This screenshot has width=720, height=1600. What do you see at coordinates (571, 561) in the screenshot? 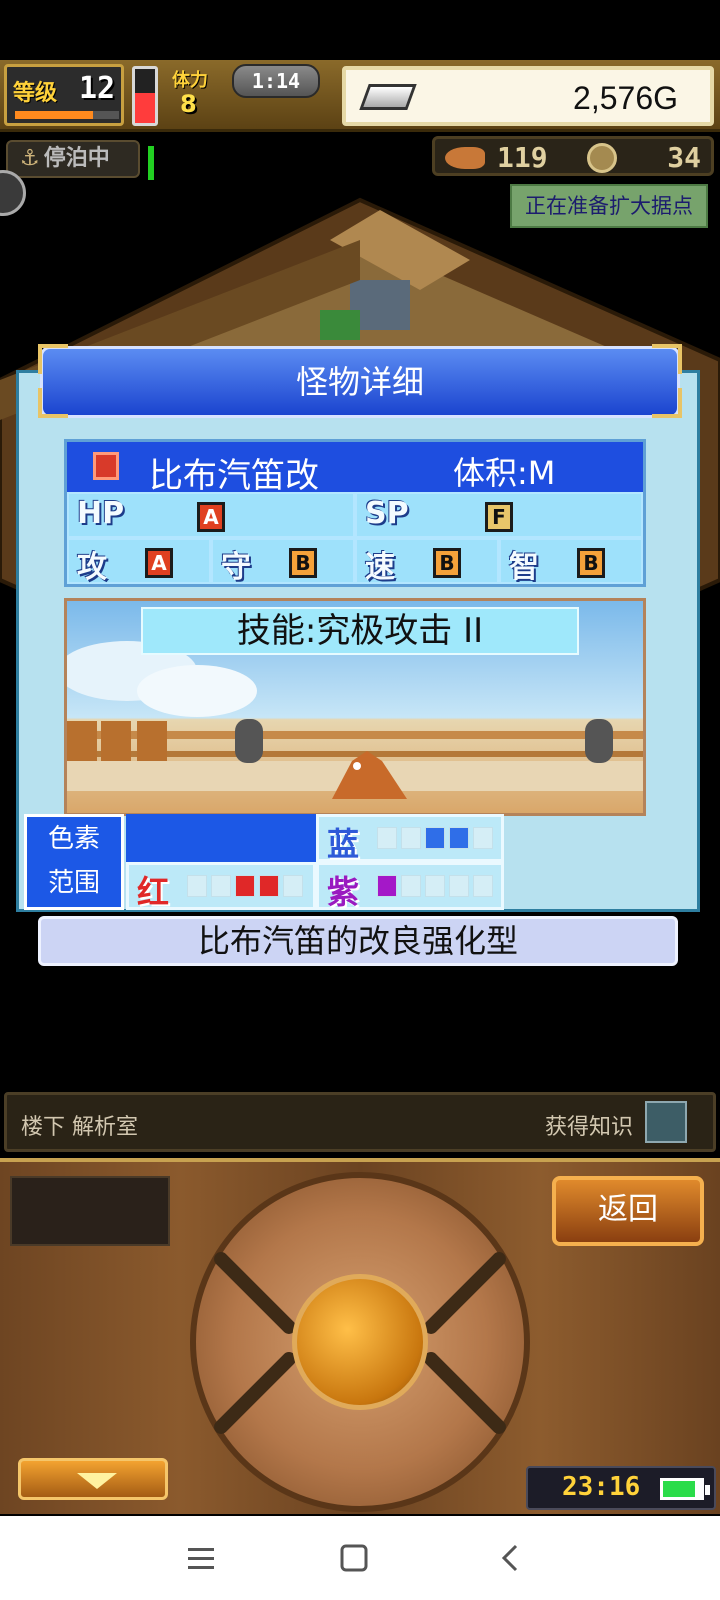
I see `stat-intelligence: 智 B` at bounding box center [571, 561].